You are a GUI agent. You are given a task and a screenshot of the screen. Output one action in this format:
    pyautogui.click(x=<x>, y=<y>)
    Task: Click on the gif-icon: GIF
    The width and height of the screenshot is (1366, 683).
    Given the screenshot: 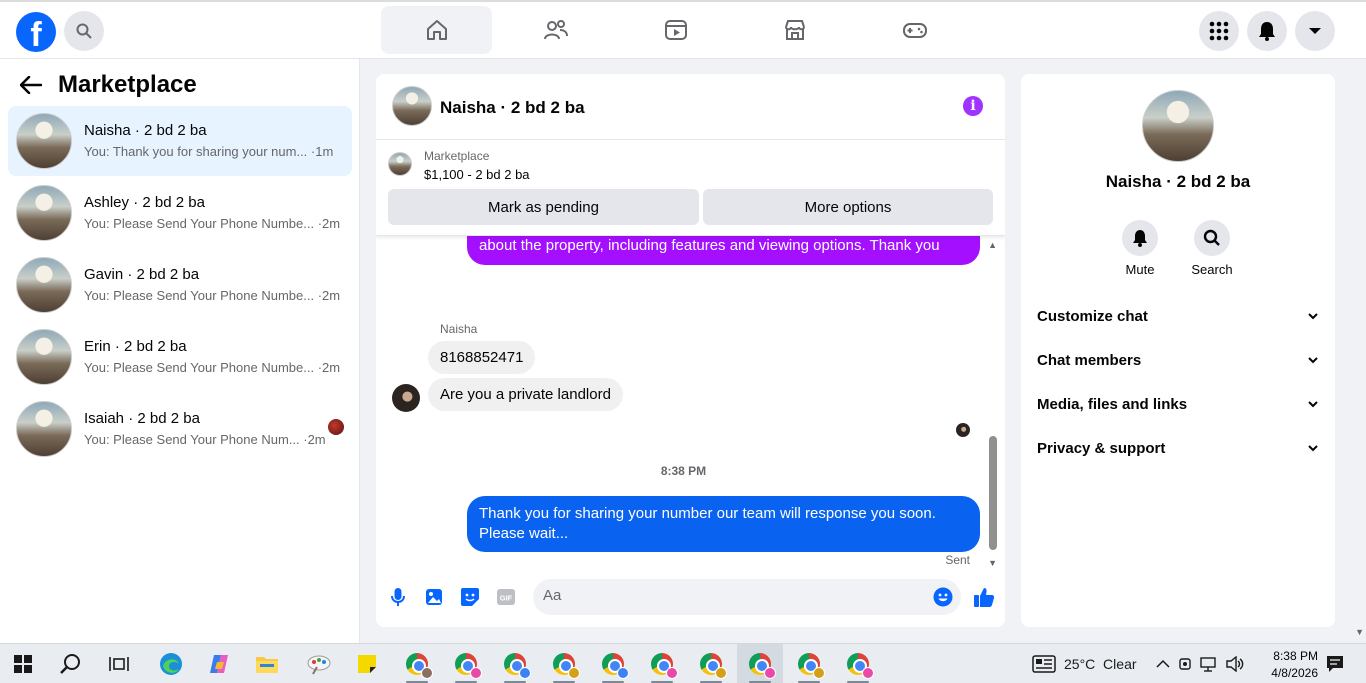 What is the action you would take?
    pyautogui.click(x=506, y=597)
    